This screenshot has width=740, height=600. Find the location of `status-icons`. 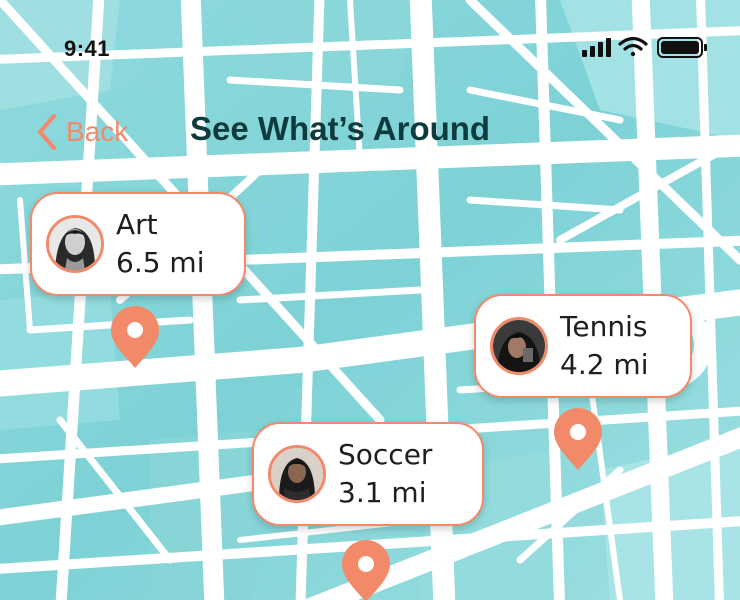

status-icons is located at coordinates (644, 47).